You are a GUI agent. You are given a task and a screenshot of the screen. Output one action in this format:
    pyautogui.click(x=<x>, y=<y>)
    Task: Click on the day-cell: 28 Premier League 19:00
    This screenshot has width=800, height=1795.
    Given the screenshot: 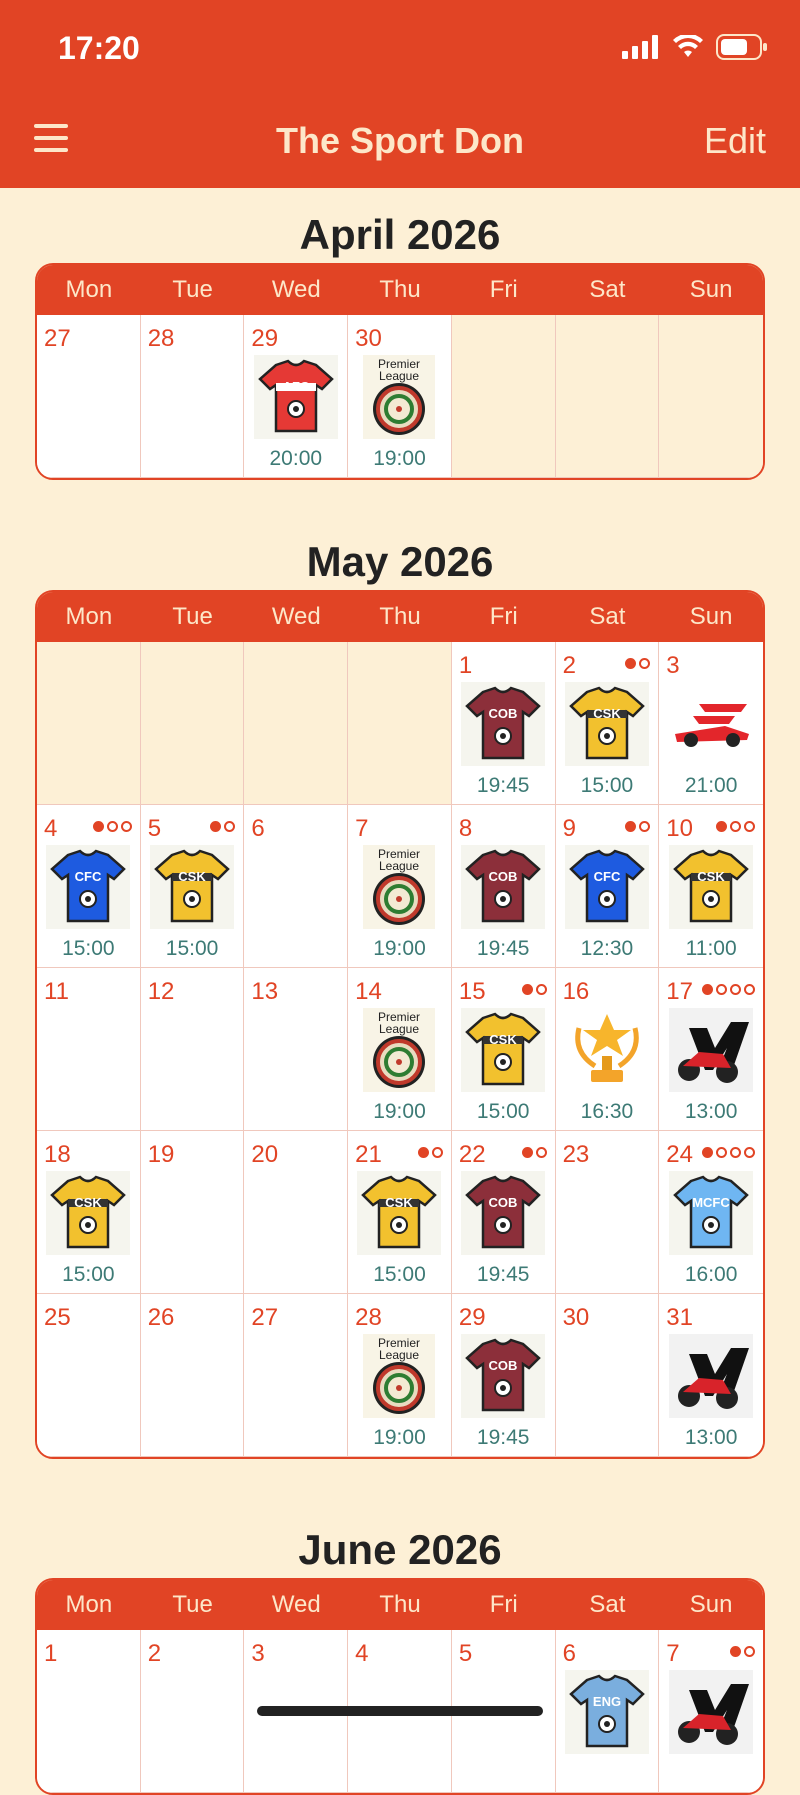 What is the action you would take?
    pyautogui.click(x=400, y=1375)
    